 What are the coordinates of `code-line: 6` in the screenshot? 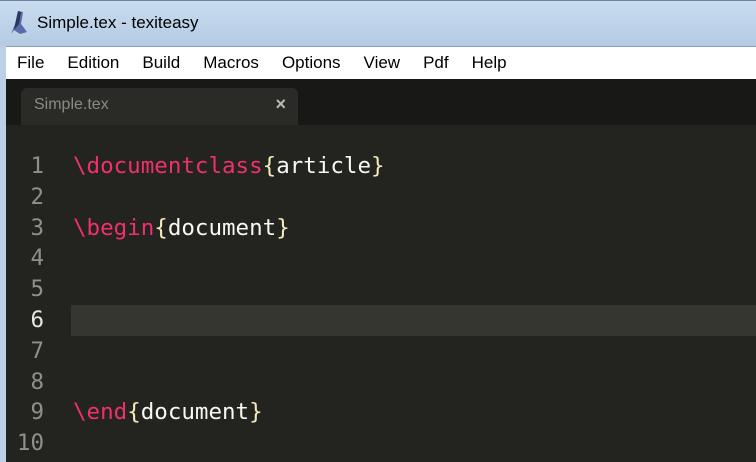 It's located at (381, 320).